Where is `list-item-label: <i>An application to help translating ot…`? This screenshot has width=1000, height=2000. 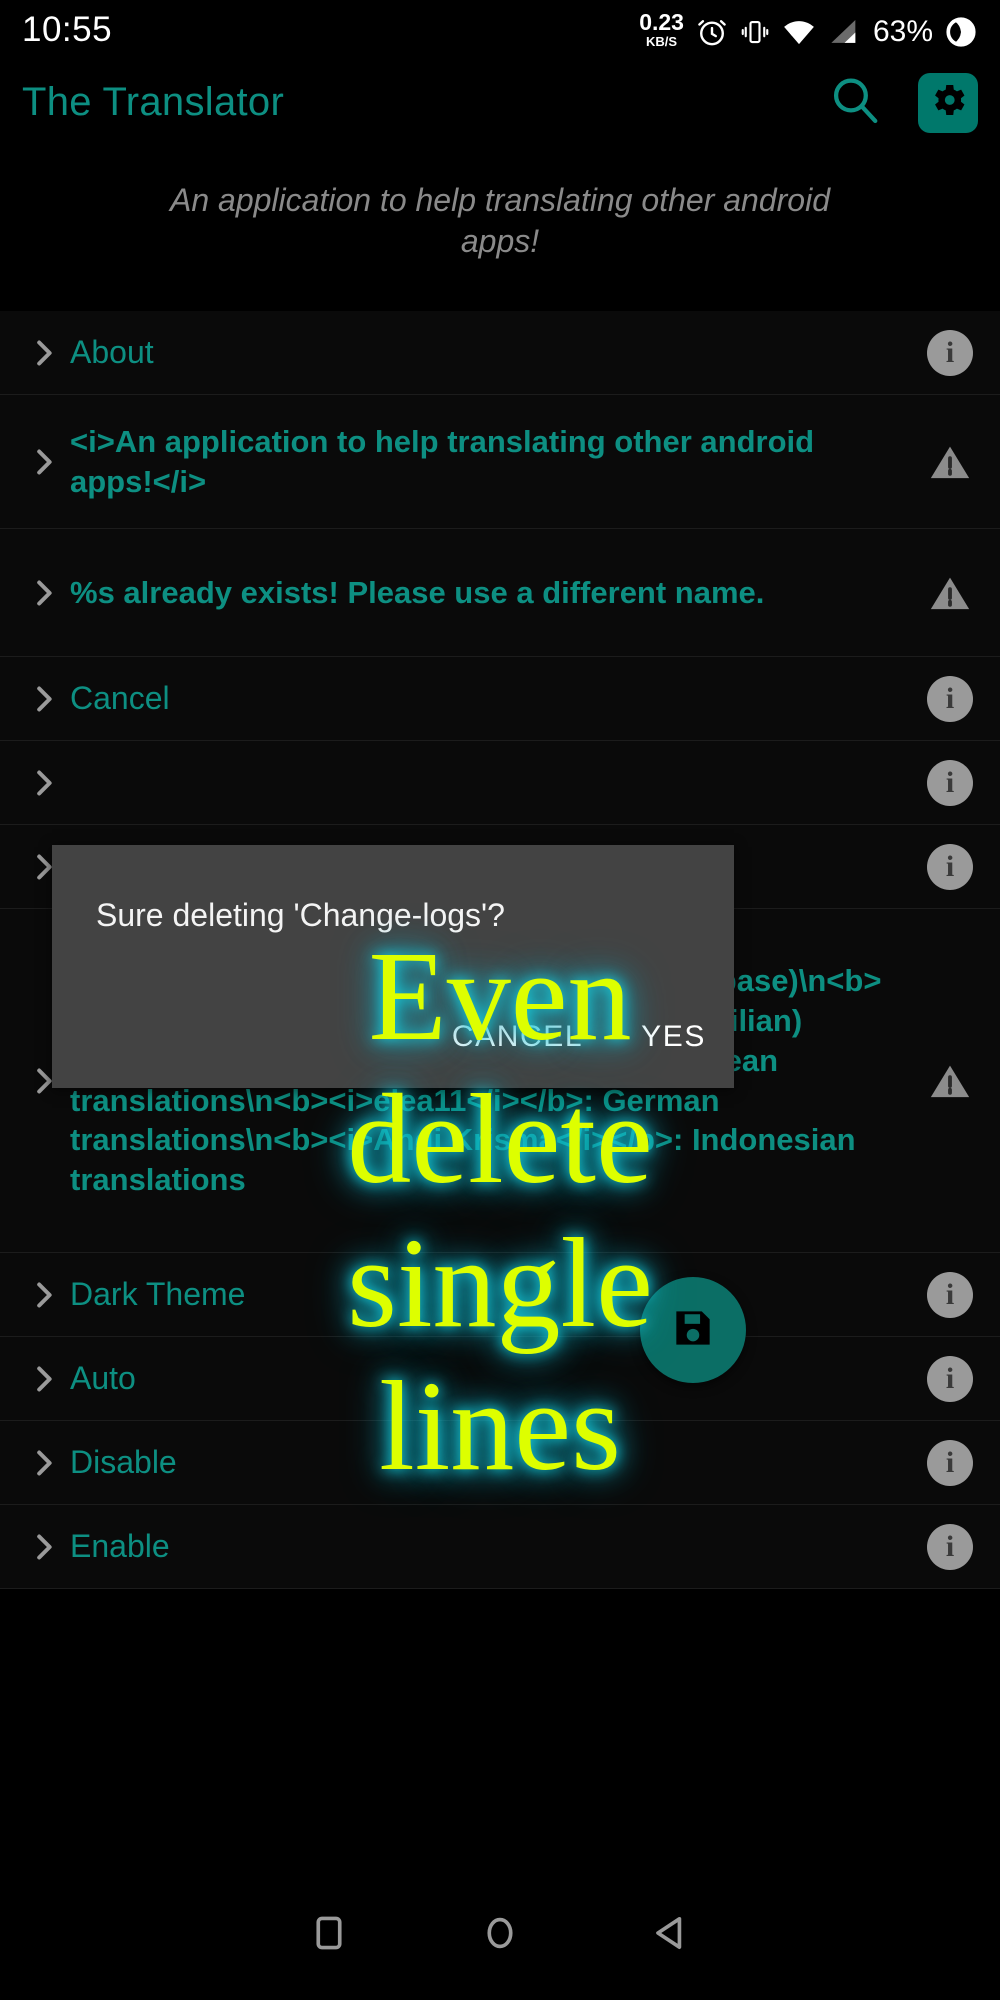
list-item-label: <i>An application to help translating ot… is located at coordinates (442, 461).